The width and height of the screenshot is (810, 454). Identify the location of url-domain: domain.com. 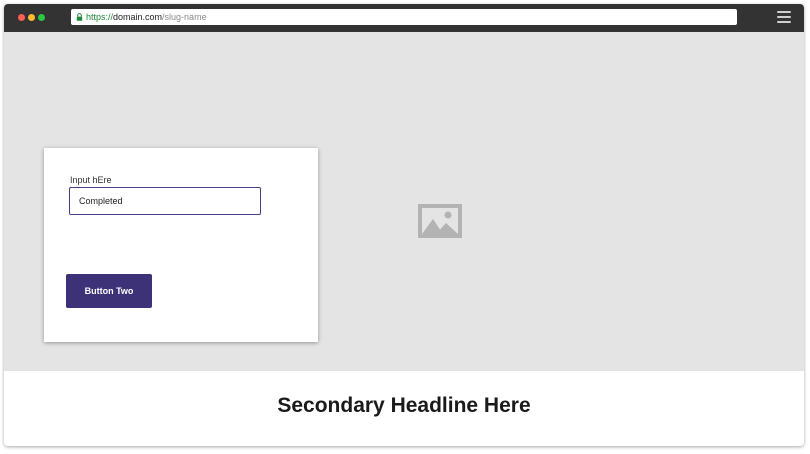
(138, 17).